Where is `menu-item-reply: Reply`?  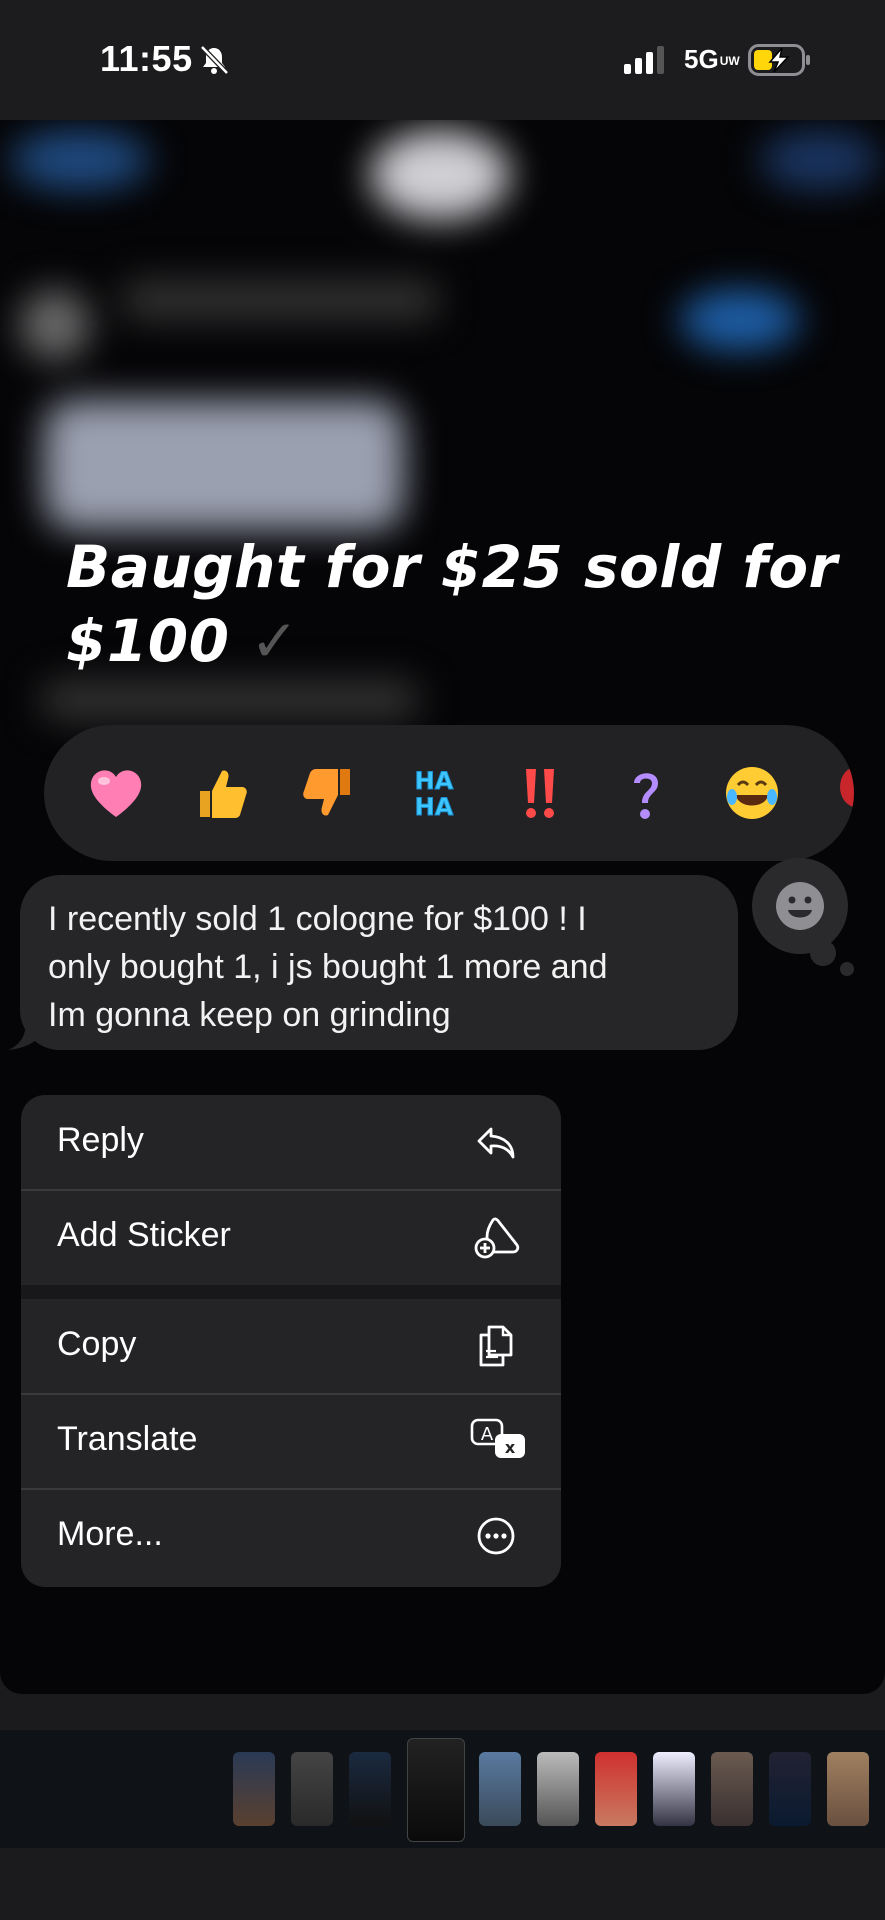 menu-item-reply: Reply is located at coordinates (291, 1142).